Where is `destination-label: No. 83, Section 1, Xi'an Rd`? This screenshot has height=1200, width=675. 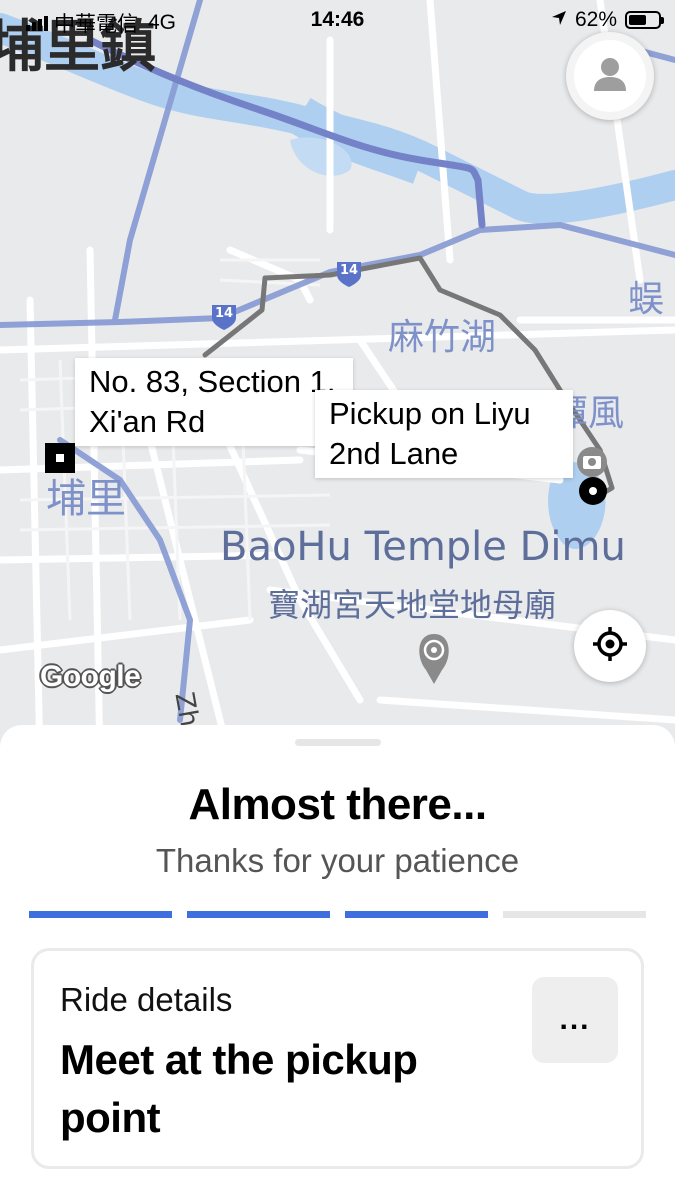
destination-label: No. 83, Section 1, Xi'an Rd is located at coordinates (214, 402).